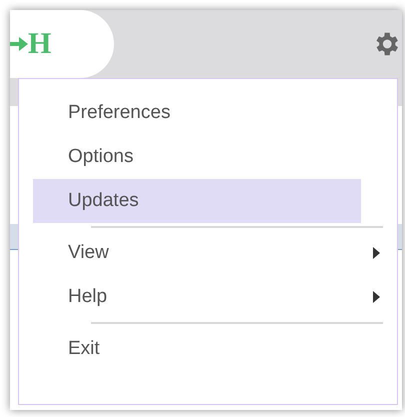 The image size is (405, 417). Describe the element at coordinates (40, 44) in the screenshot. I see `logo-letter: H` at that location.